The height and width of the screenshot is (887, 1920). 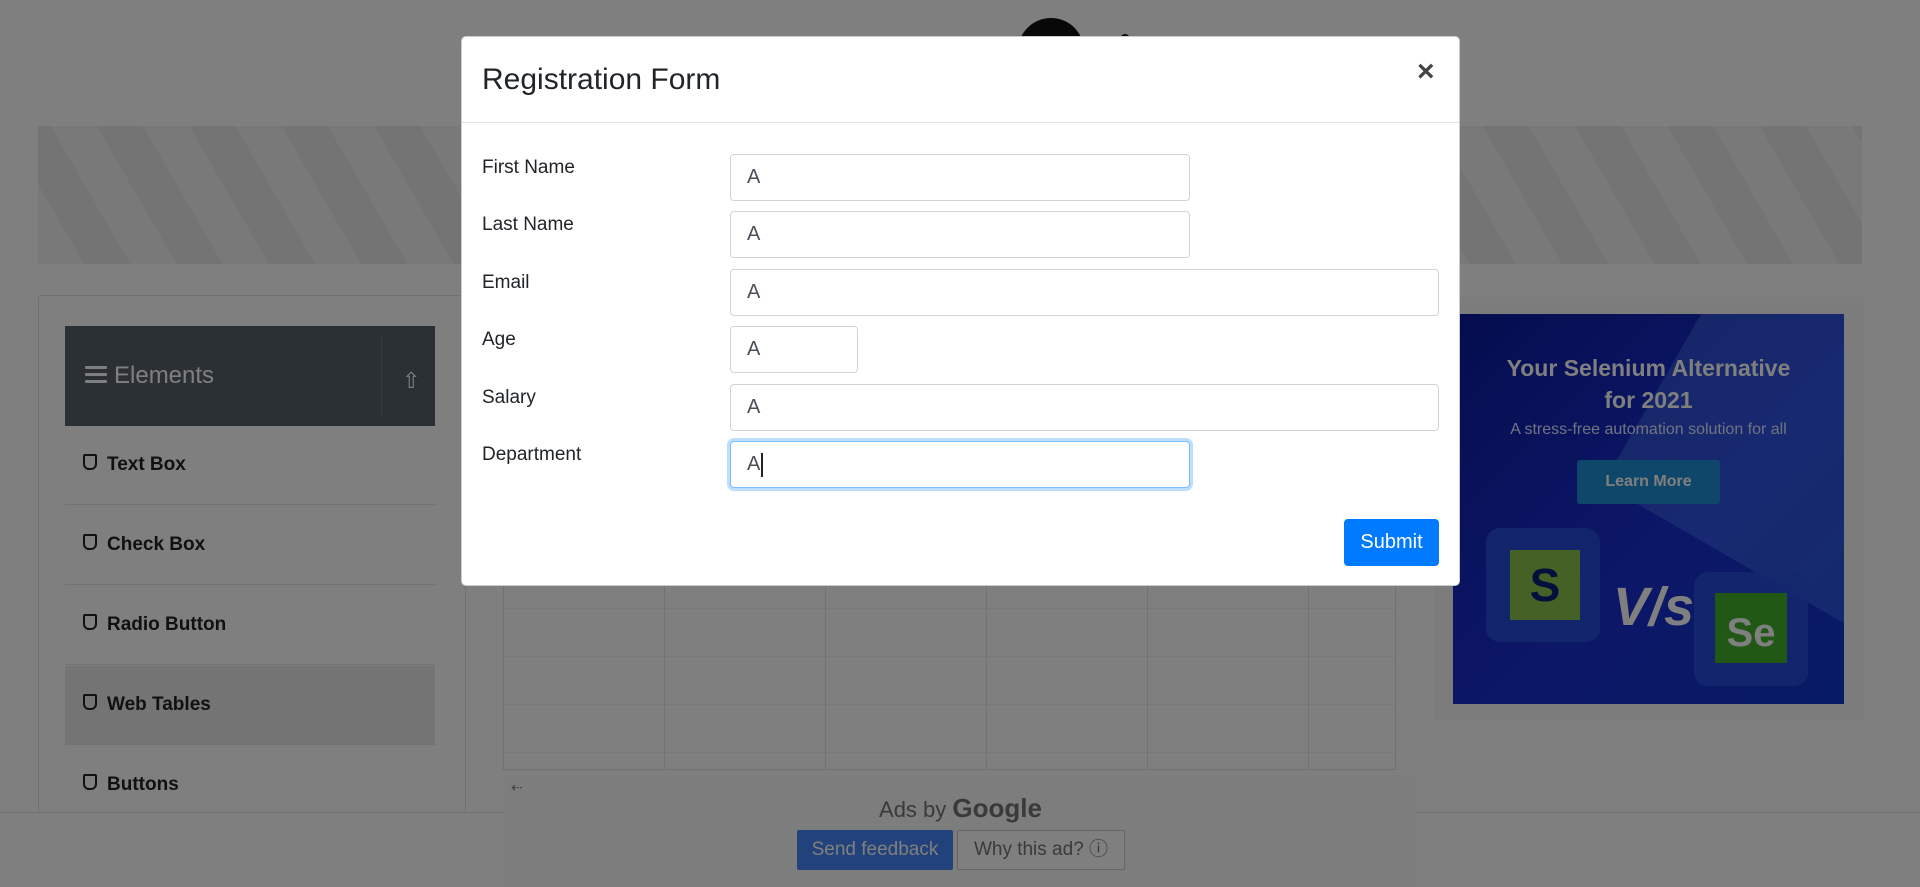 I want to click on last-name-label: Last Name, so click(x=528, y=224).